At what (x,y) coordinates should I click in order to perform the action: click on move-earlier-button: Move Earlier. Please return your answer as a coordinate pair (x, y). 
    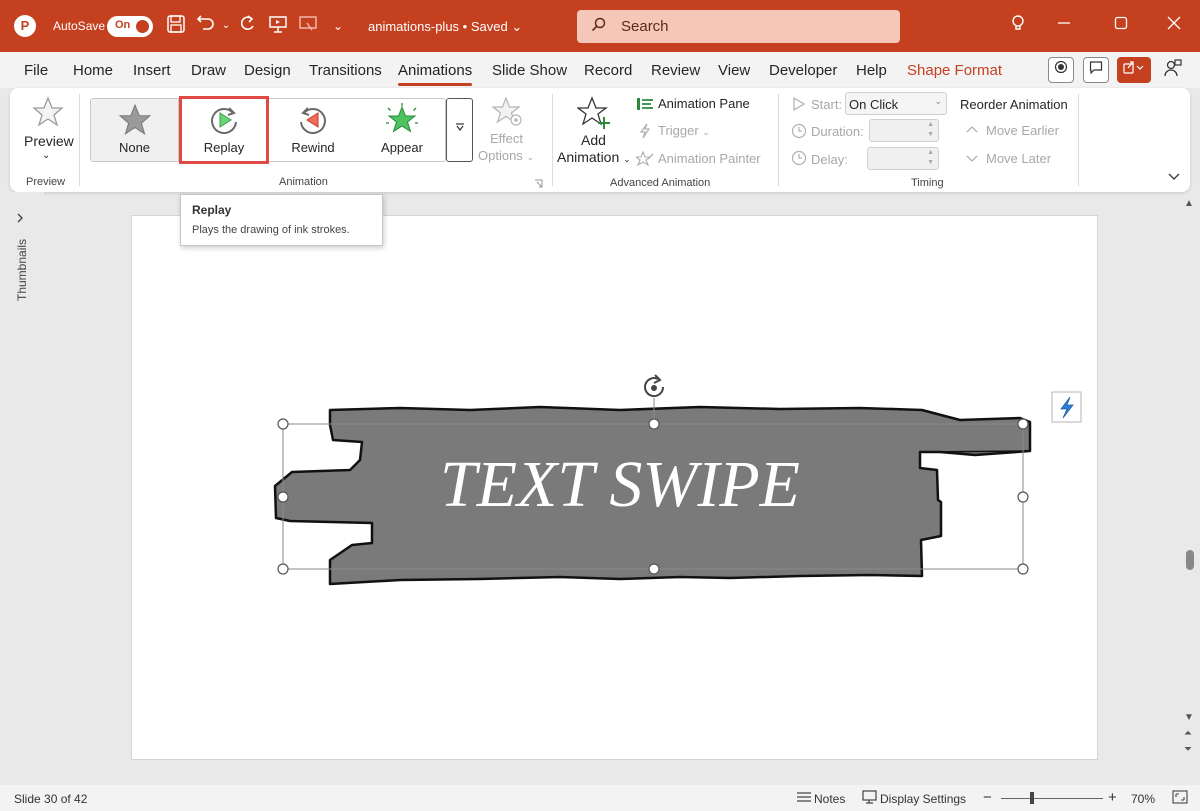
    Looking at the image, I should click on (1016, 132).